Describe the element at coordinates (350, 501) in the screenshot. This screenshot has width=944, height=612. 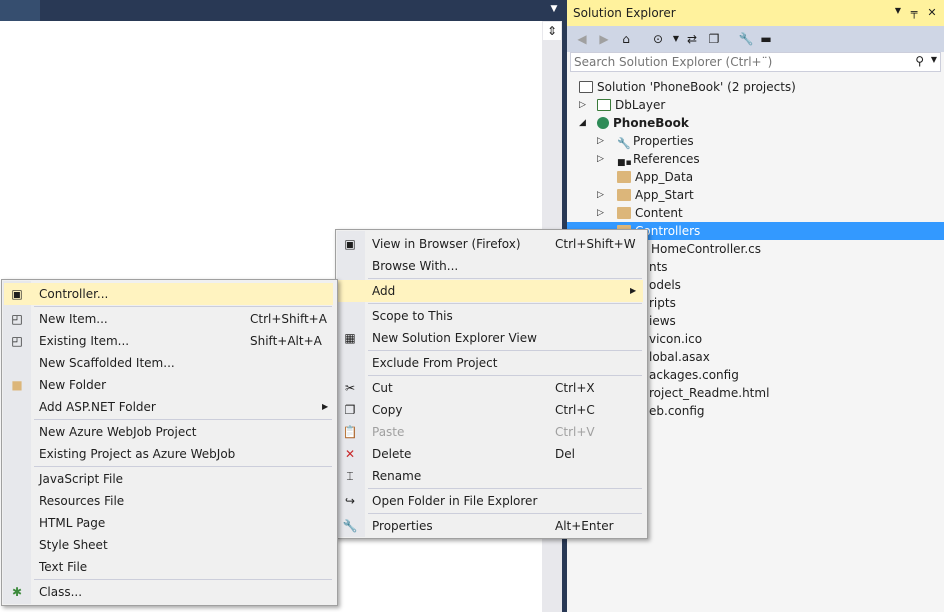
I see `open-folder-arrow-icon: ↪` at that location.